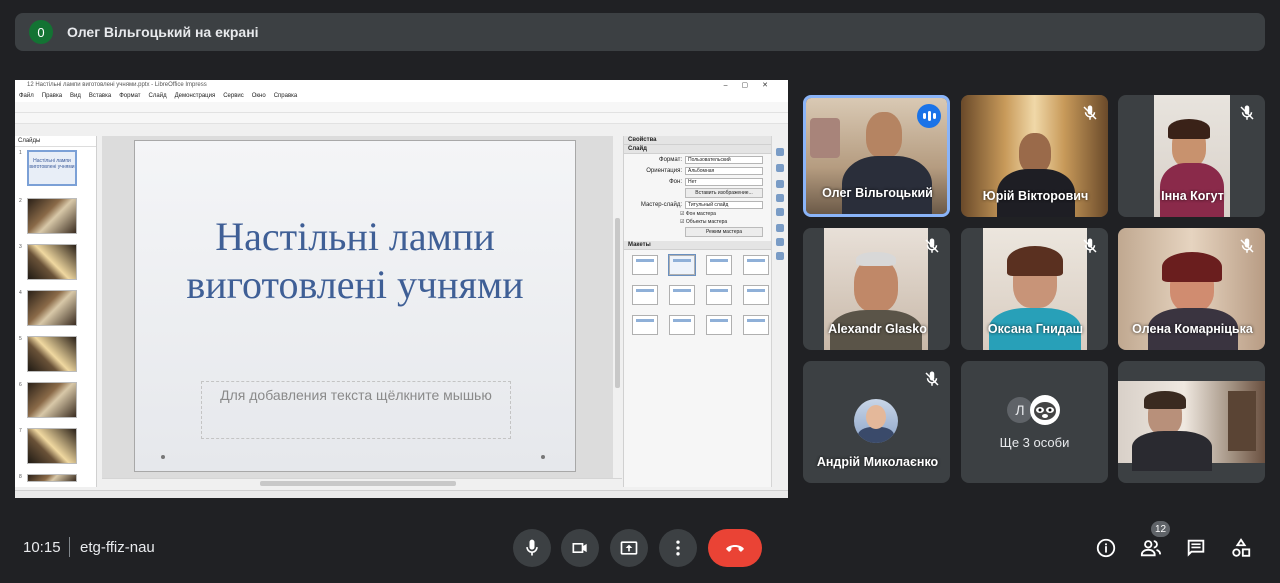  I want to click on participant-tile: Олег Вільгоцький, so click(876, 156).